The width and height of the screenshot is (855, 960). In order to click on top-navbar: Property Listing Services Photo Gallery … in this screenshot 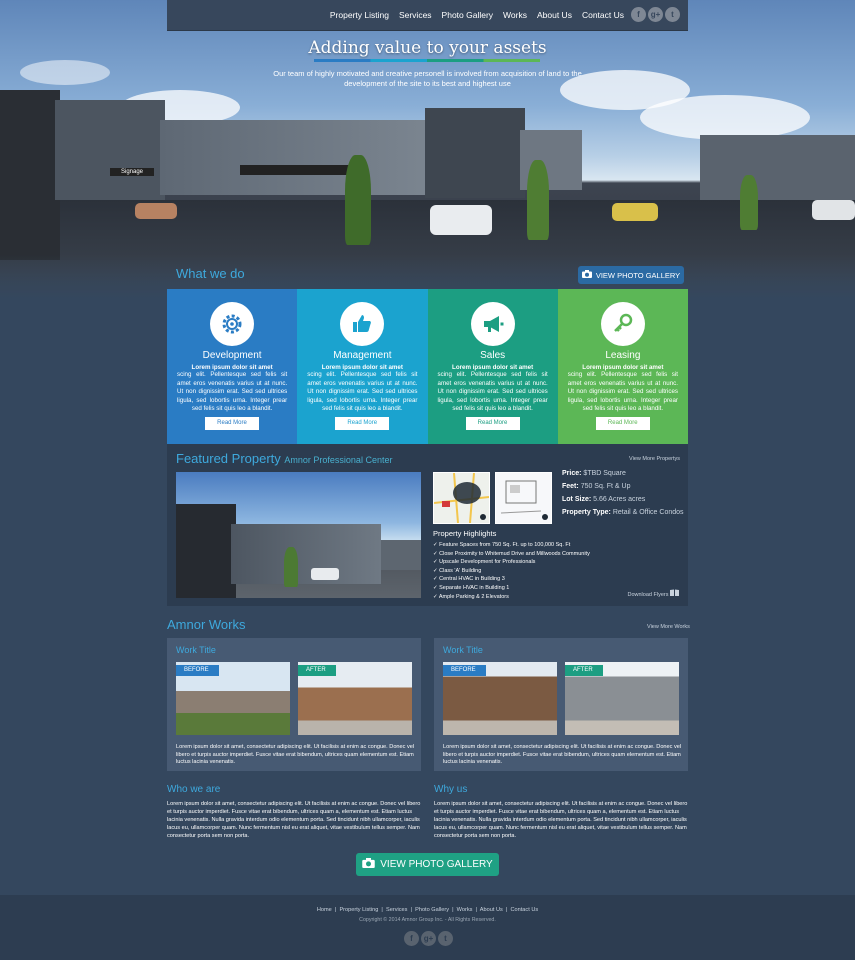, I will do `click(427, 15)`.